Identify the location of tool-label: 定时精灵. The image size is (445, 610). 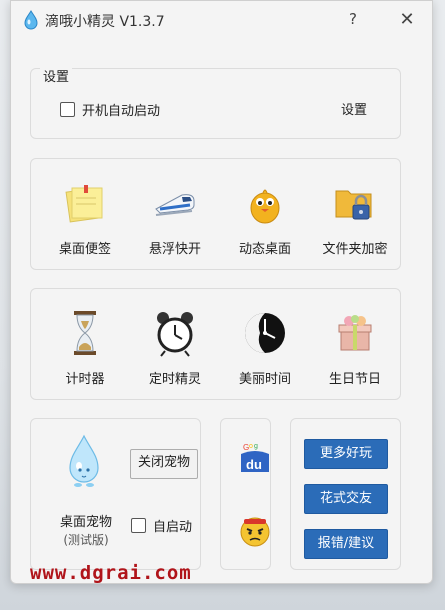
(174, 379).